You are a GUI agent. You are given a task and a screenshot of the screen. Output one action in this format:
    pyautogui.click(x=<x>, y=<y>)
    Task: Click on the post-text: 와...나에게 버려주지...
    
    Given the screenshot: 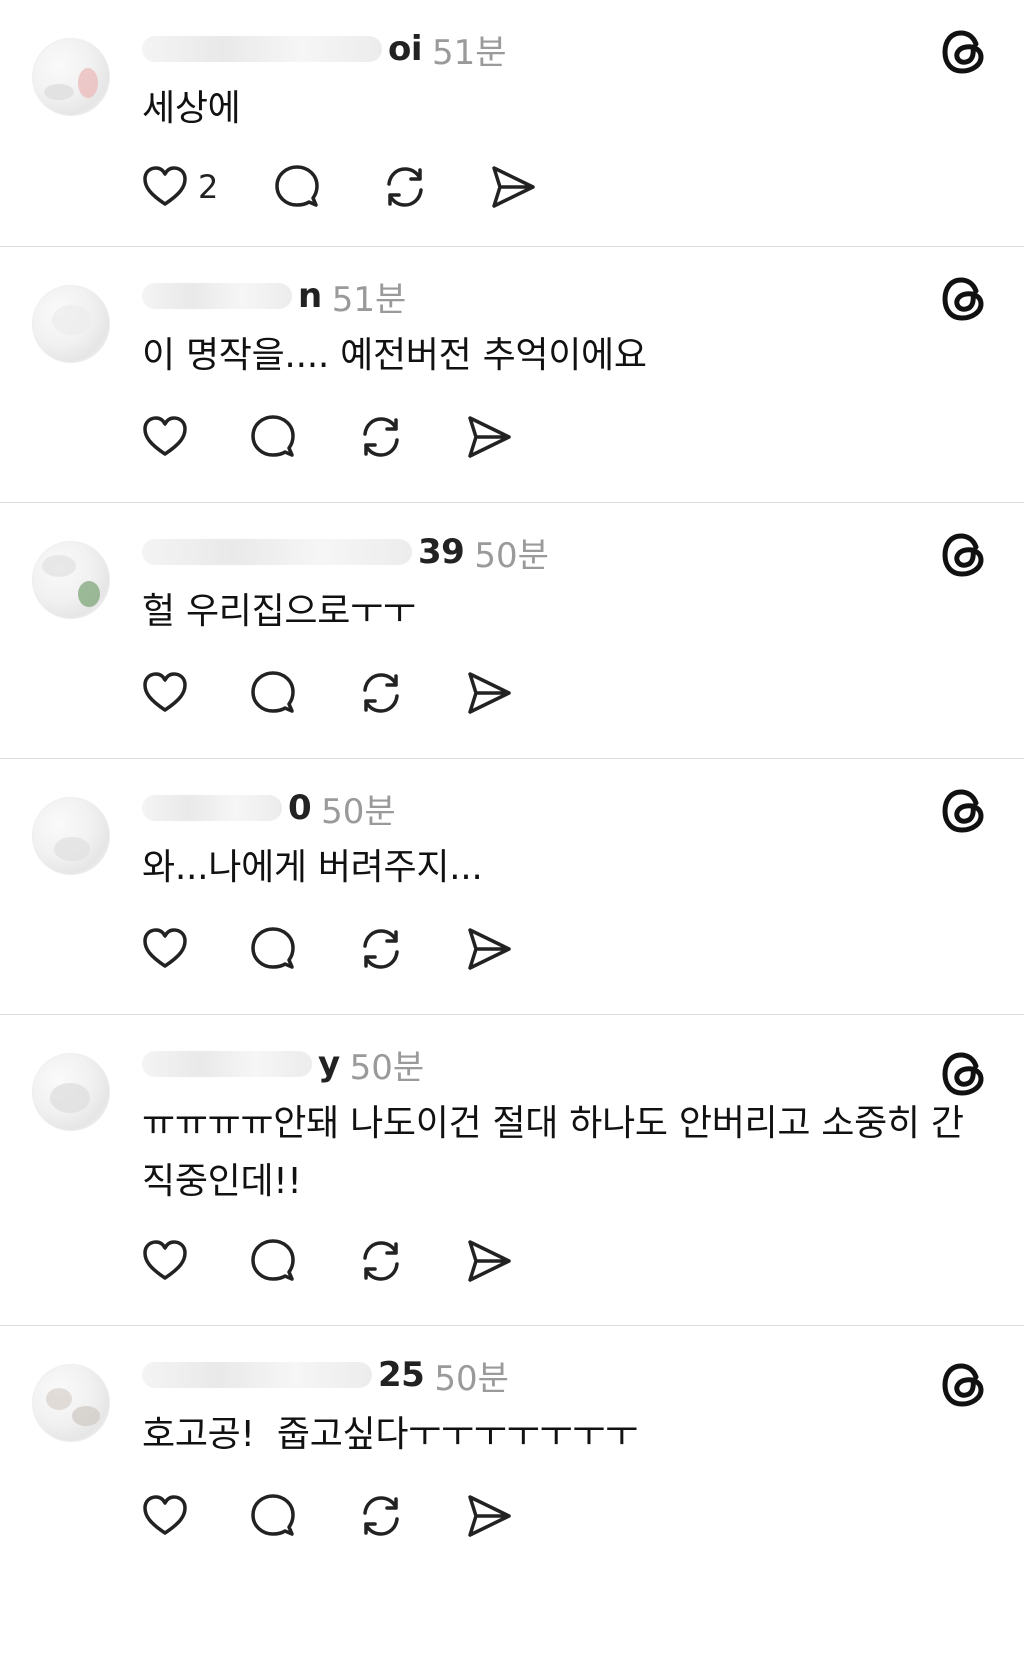 What is the action you would take?
    pyautogui.click(x=312, y=867)
    